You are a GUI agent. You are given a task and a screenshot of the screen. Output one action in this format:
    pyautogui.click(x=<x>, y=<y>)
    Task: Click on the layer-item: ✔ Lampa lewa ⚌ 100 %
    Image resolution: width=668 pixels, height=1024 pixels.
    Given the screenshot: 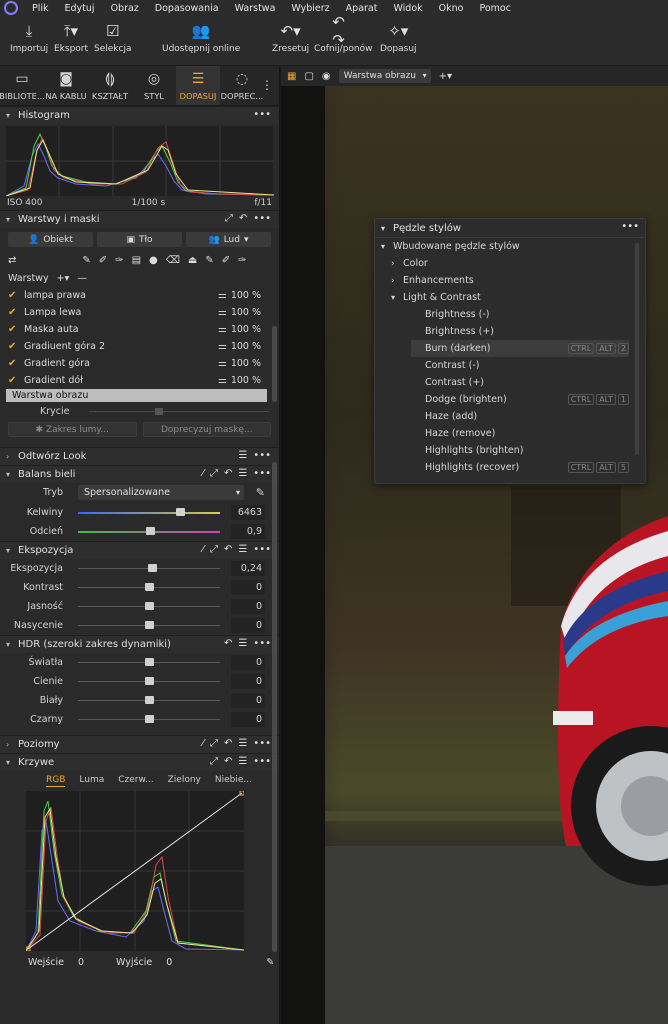 What is the action you would take?
    pyautogui.click(x=139, y=312)
    